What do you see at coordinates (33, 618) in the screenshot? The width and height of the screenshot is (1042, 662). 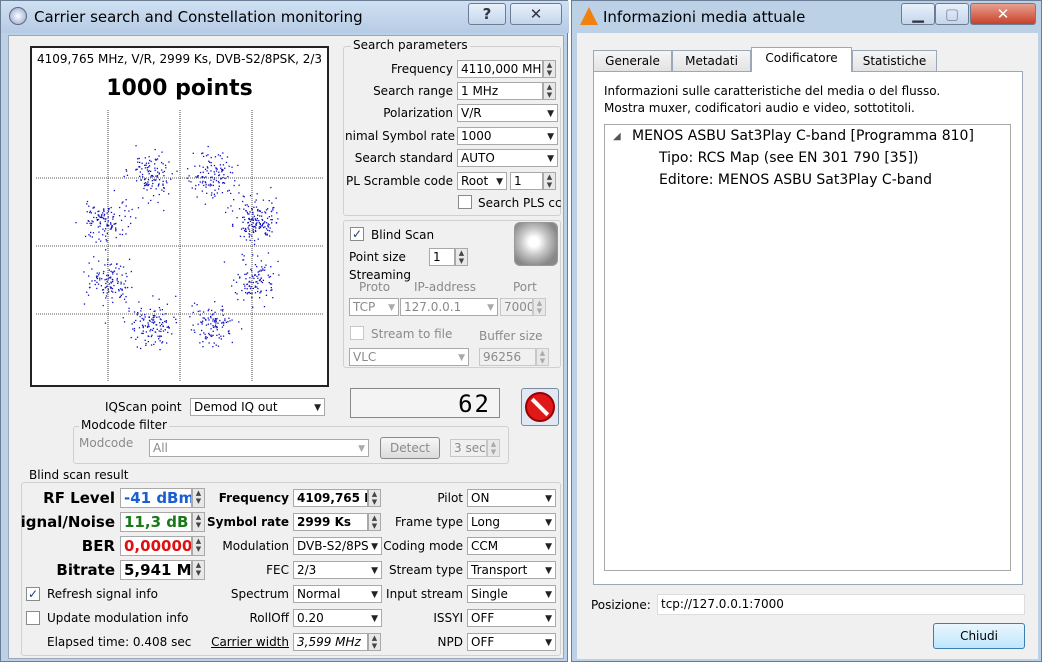 I see `update-modulation-checkbox` at bounding box center [33, 618].